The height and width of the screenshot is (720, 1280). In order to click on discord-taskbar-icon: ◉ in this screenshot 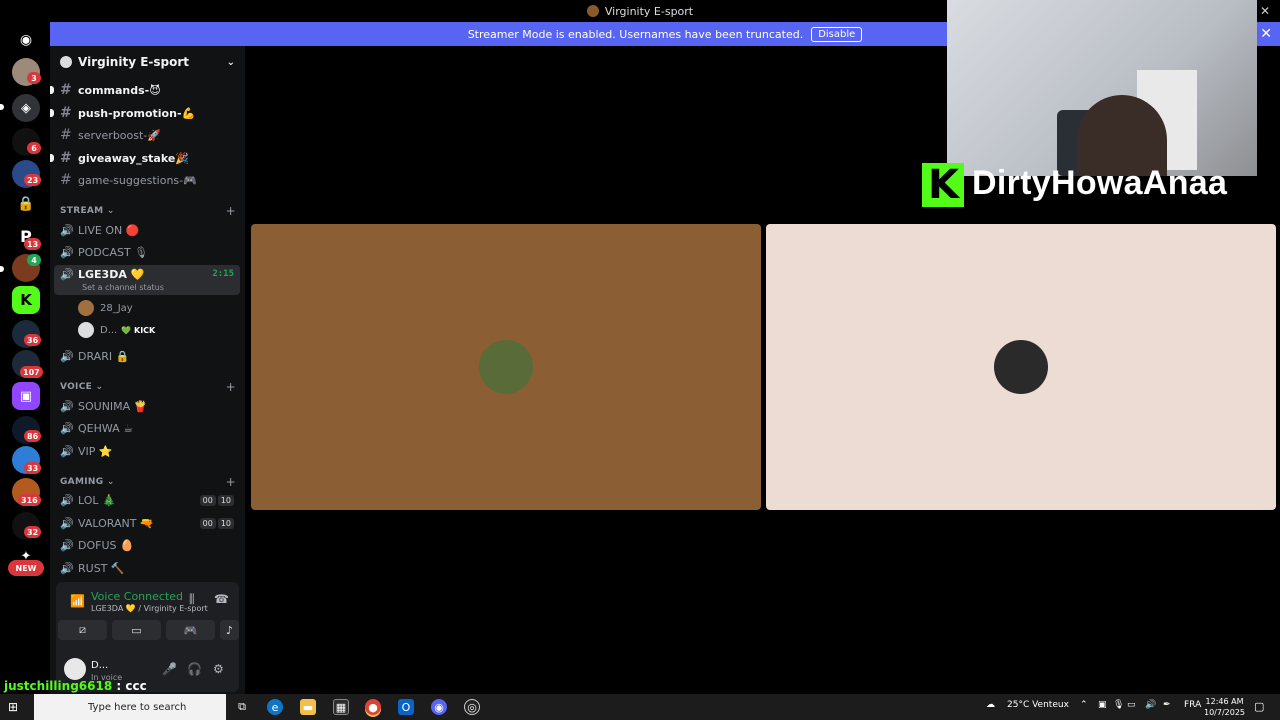, I will do `click(439, 707)`.